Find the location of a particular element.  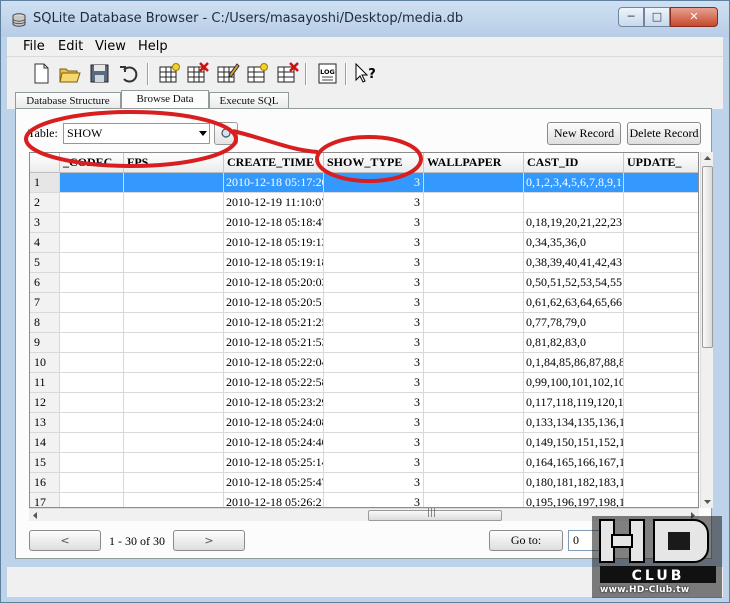

next-page-button: > is located at coordinates (209, 540).